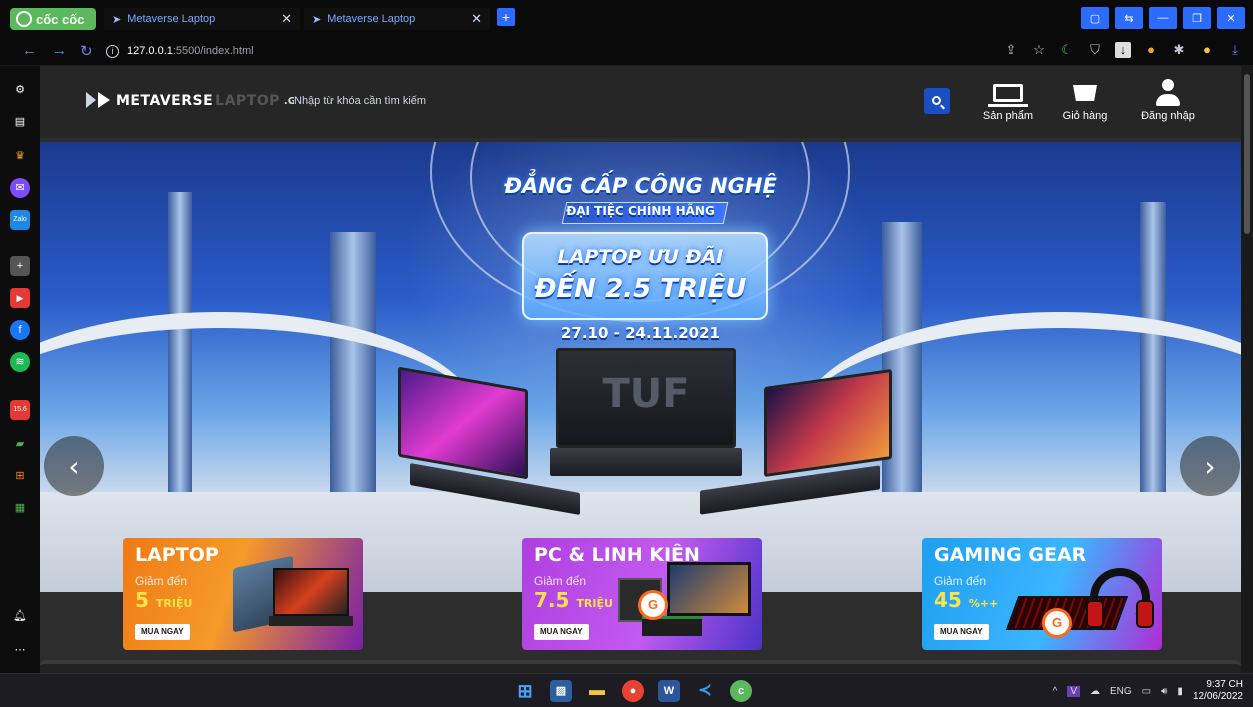 This screenshot has width=1253, height=707. Describe the element at coordinates (20, 650) in the screenshot. I see `more-icon: ⋯` at that location.